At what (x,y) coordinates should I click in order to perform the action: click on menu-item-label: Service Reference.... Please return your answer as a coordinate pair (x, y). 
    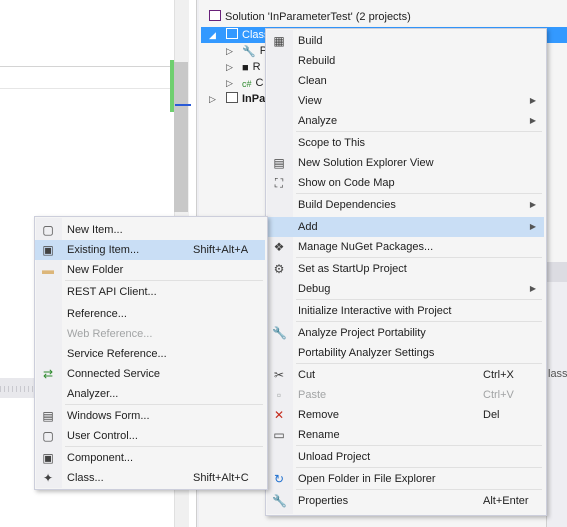
    Looking at the image, I should click on (117, 354).